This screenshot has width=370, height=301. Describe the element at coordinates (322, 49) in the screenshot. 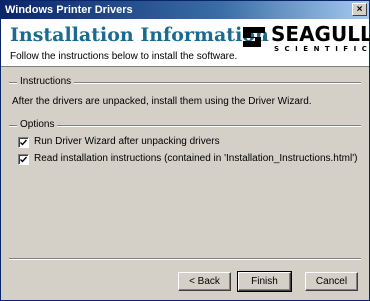

I see `logo-subword: SCIENTIFIC` at that location.